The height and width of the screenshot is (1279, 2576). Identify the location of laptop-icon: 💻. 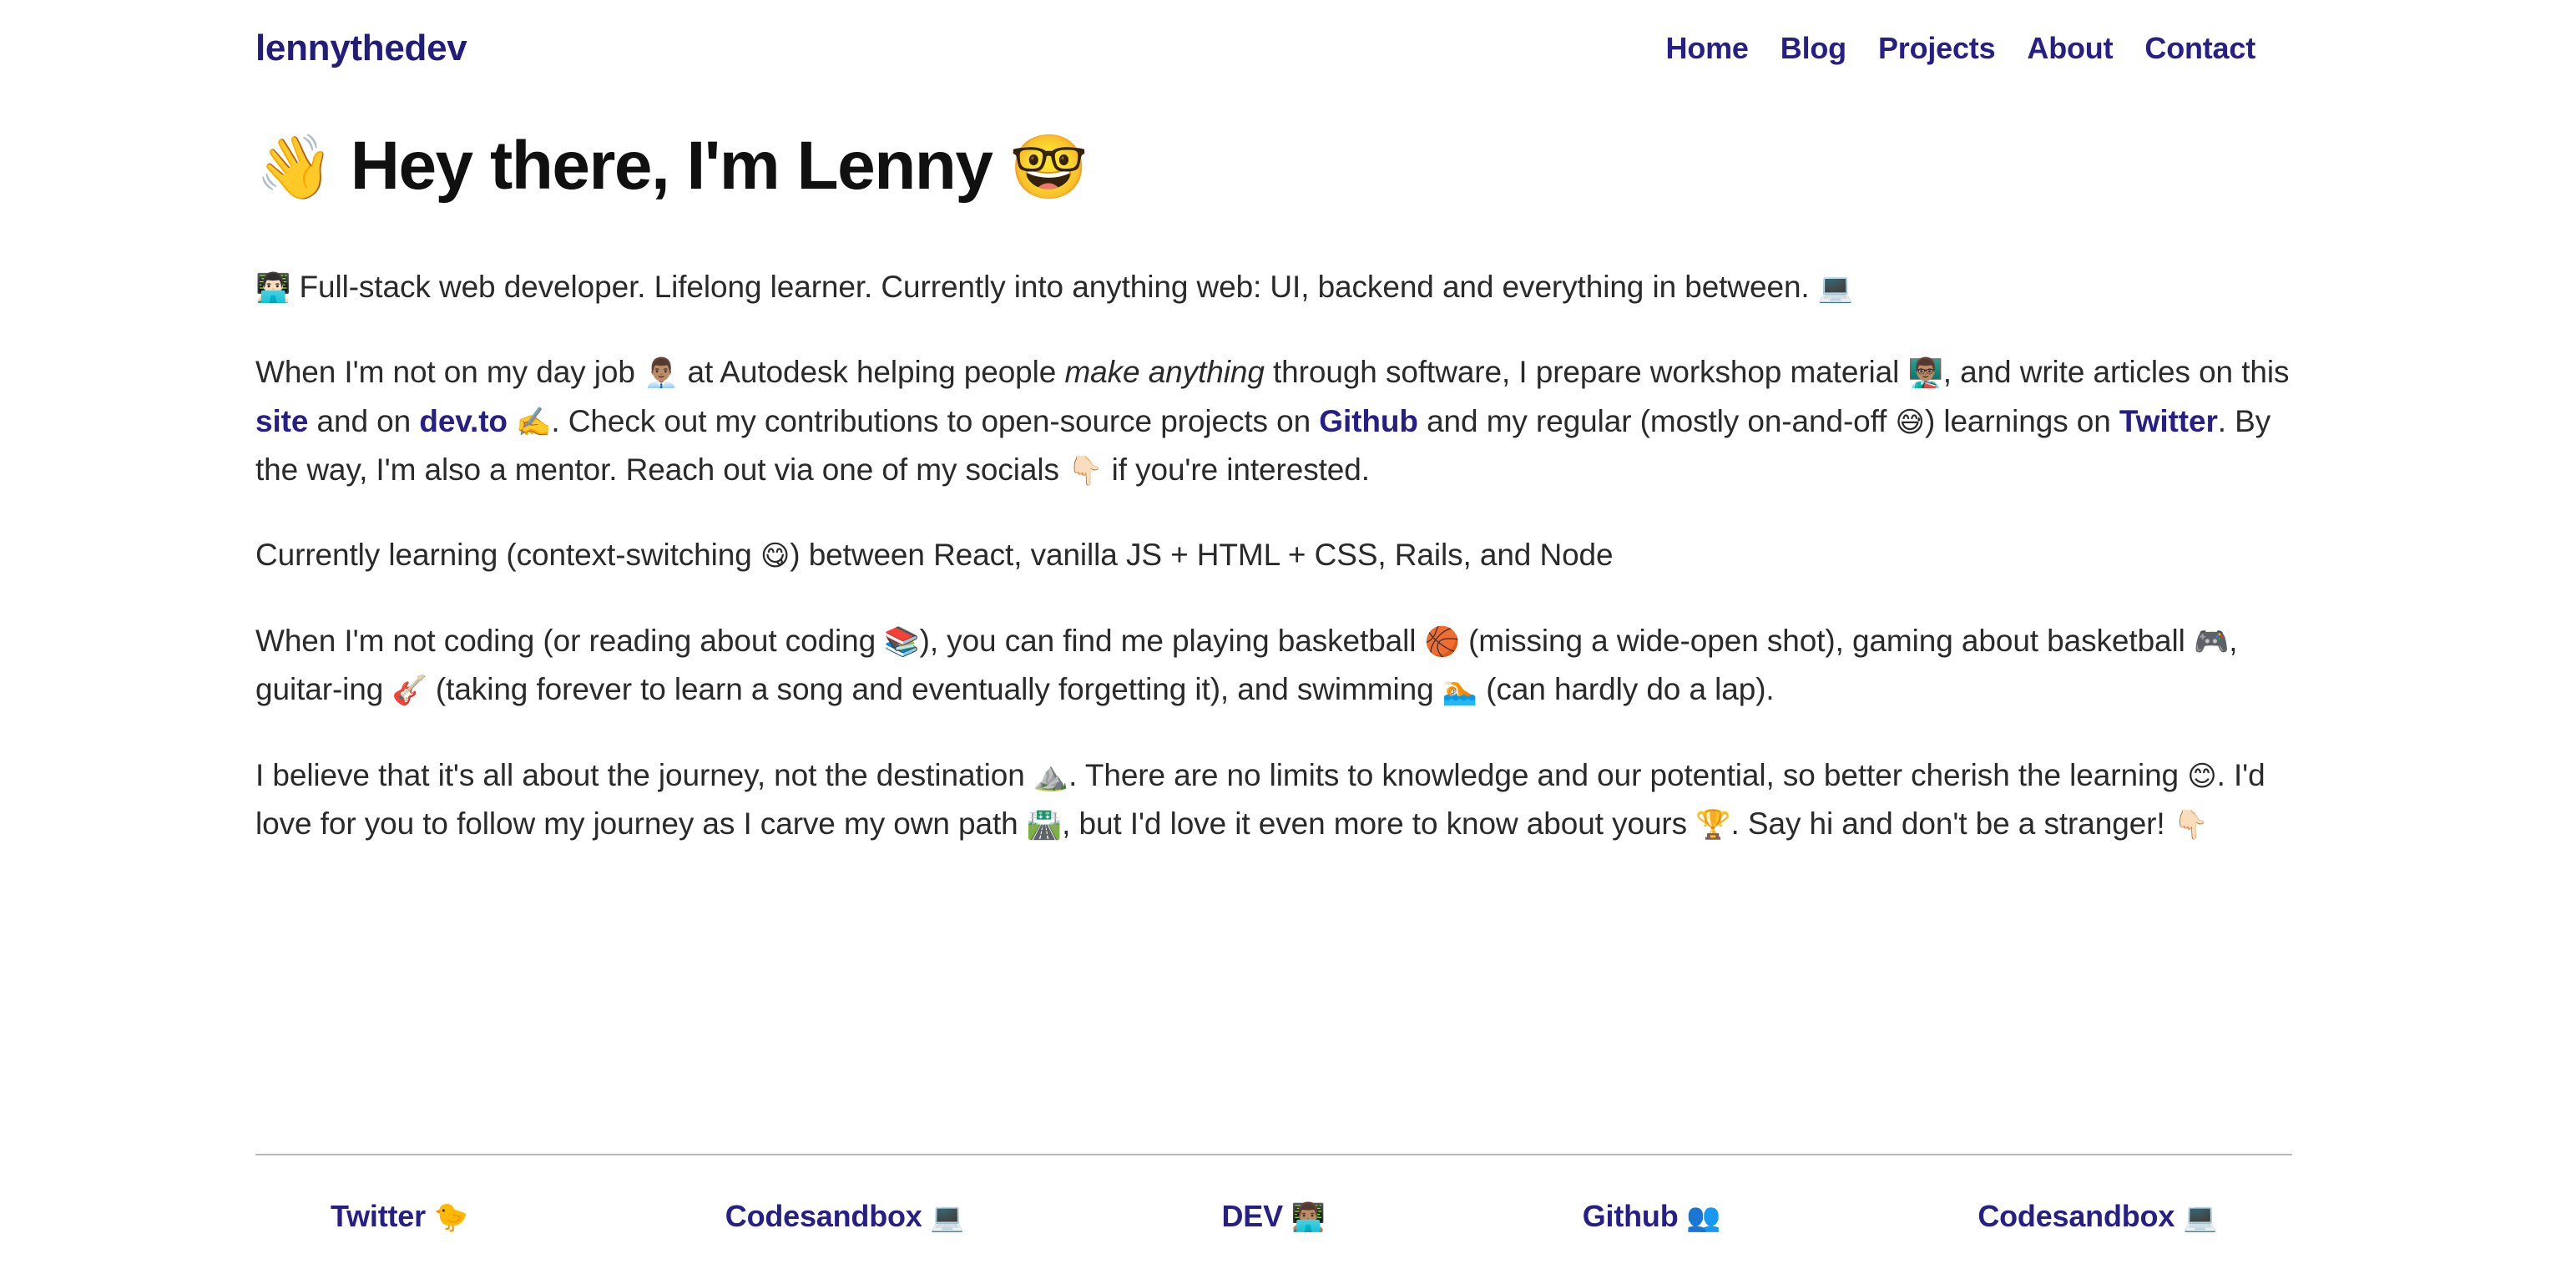
(1835, 287).